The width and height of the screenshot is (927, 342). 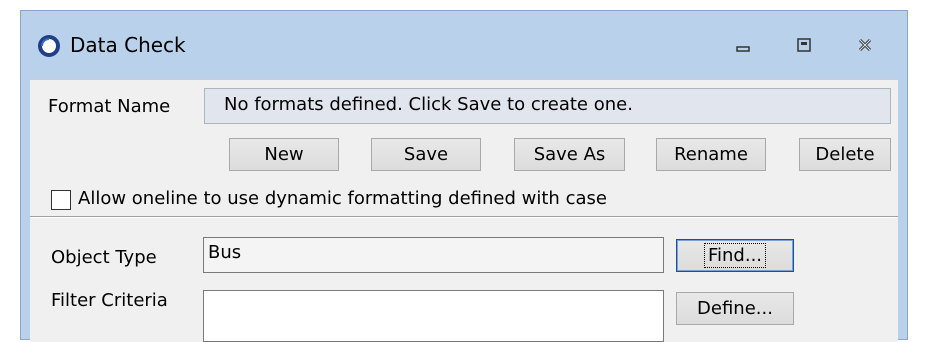 I want to click on window-title: Data Check, so click(x=128, y=45).